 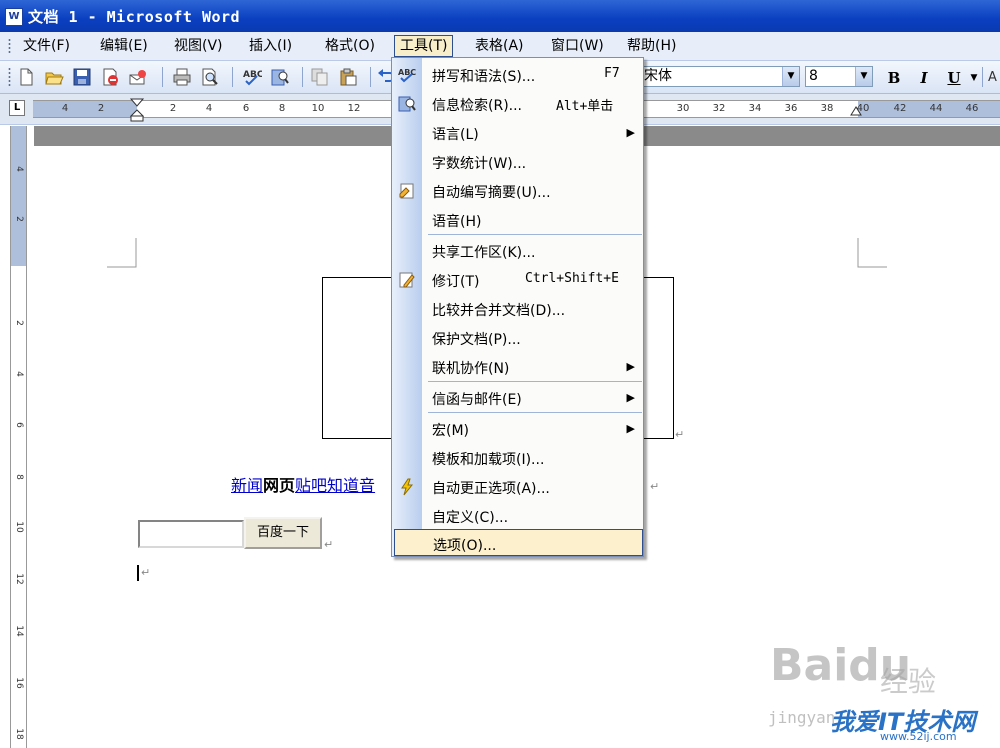 I want to click on baidu-nav-links: 新闻网页贴吧知道音, so click(x=303, y=486).